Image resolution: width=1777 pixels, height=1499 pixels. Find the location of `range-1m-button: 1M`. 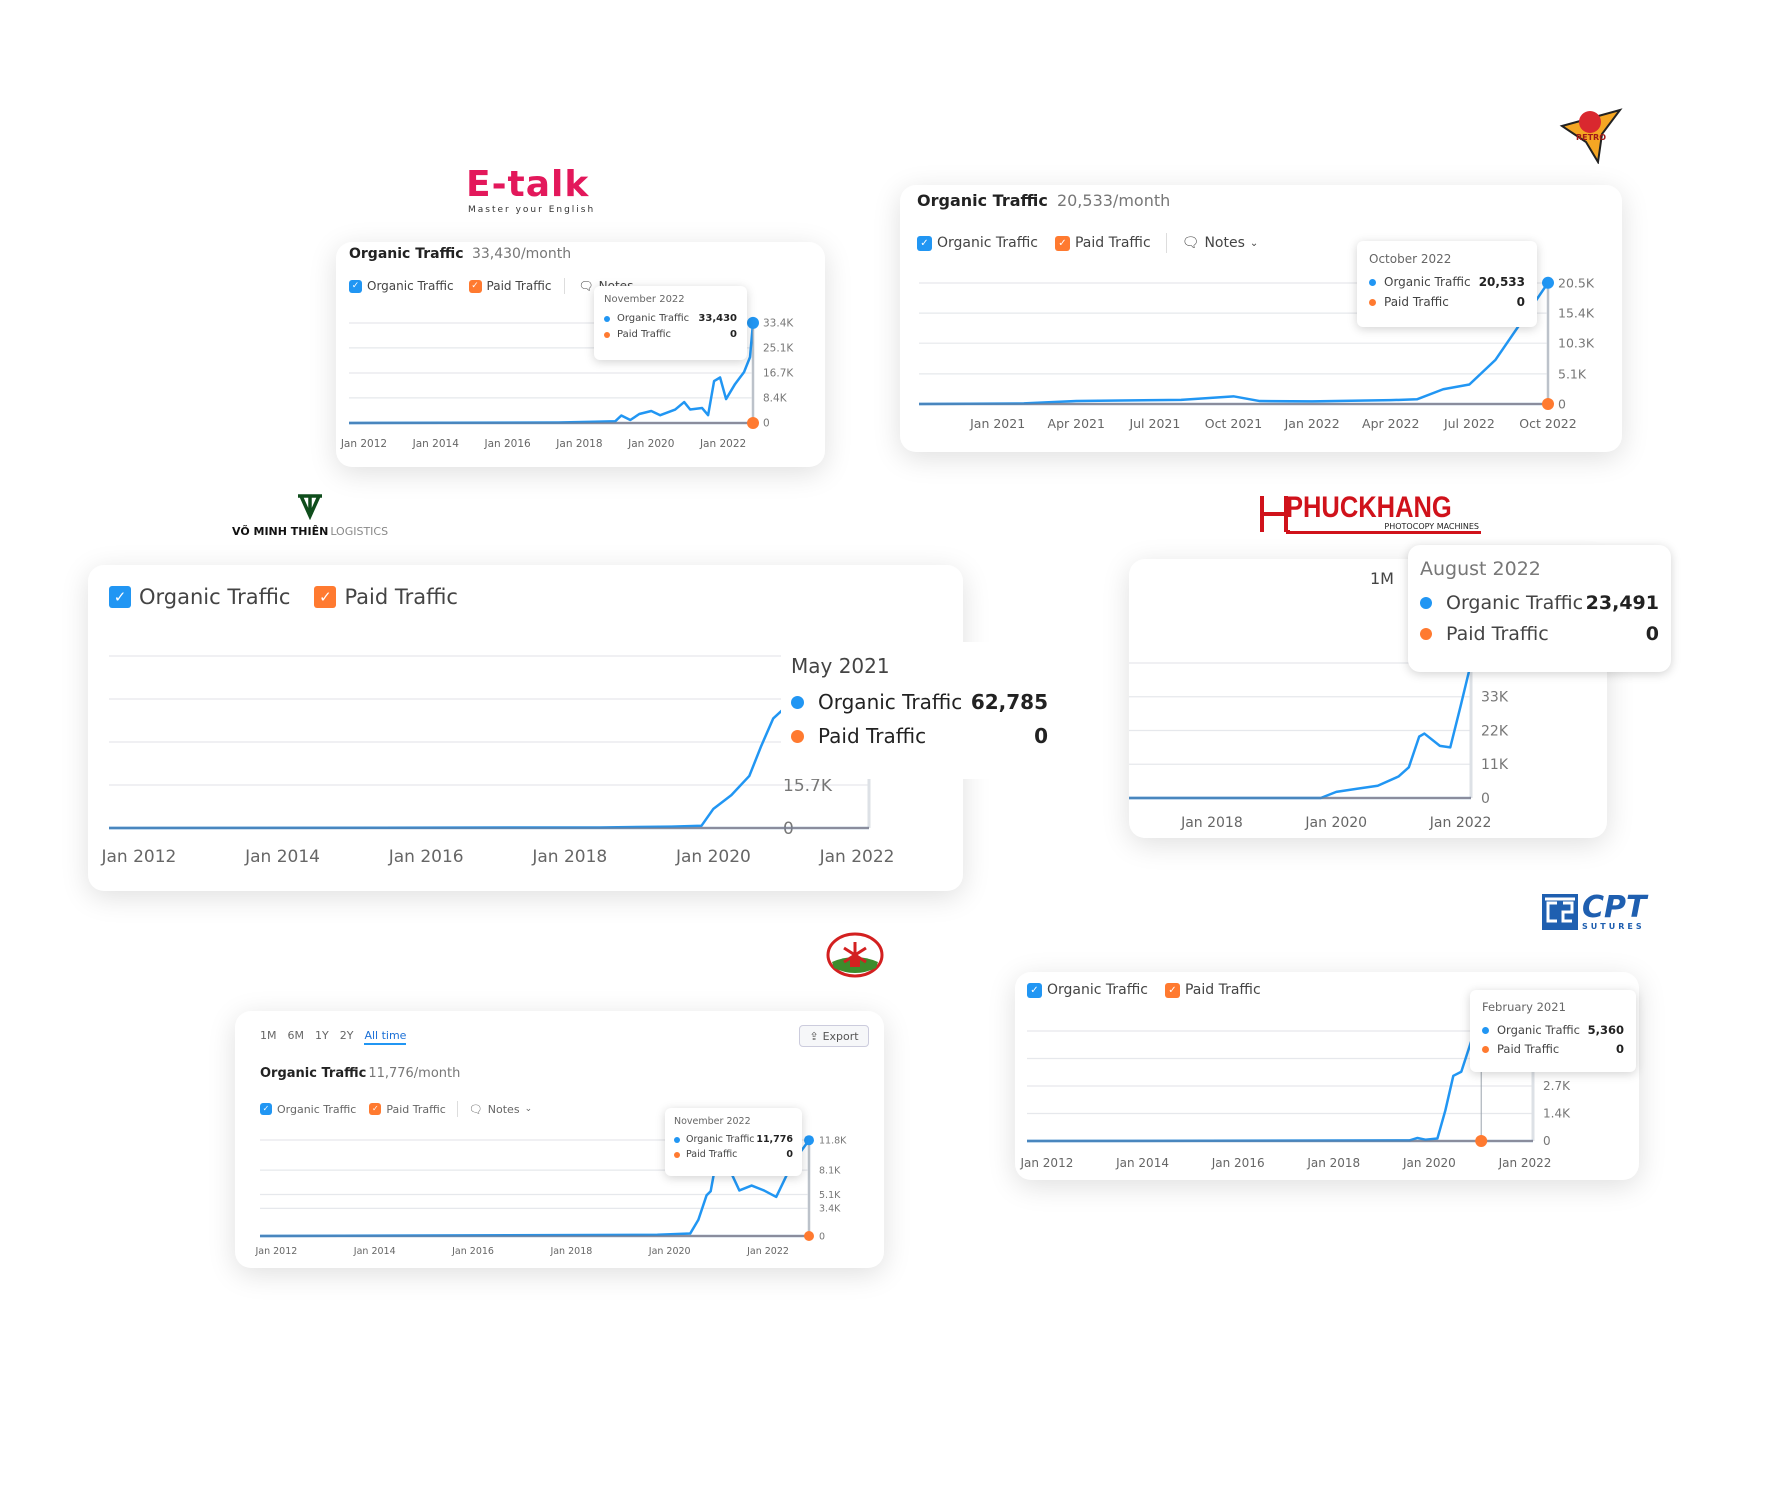

range-1m-button: 1M is located at coordinates (1382, 578).